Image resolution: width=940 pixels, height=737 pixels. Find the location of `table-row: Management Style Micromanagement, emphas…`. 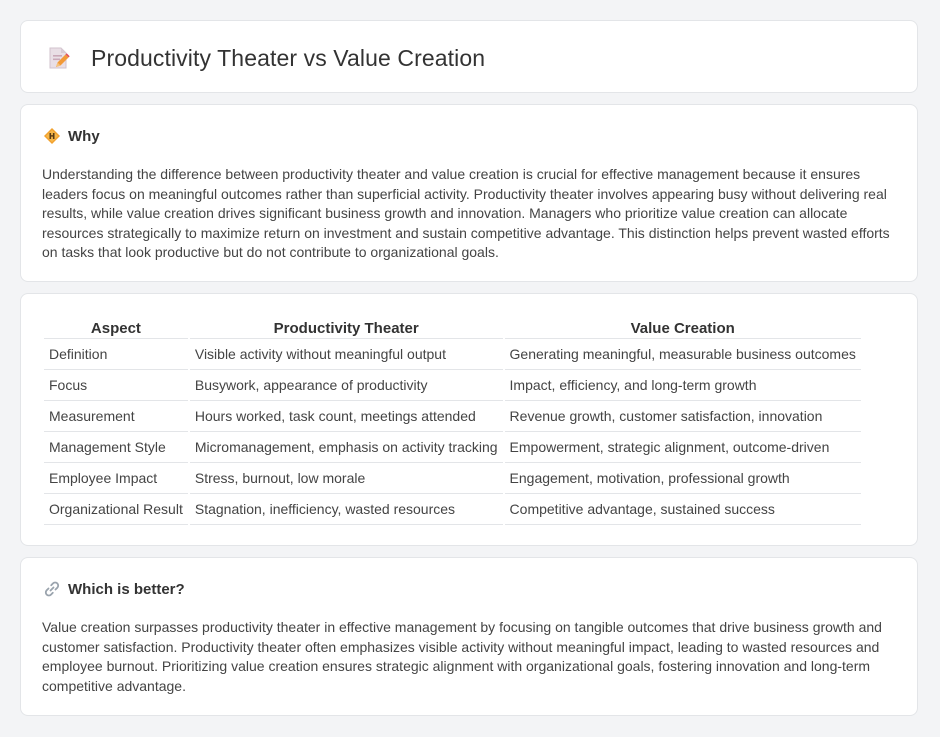

table-row: Management Style Micromanagement, emphas… is located at coordinates (452, 447).